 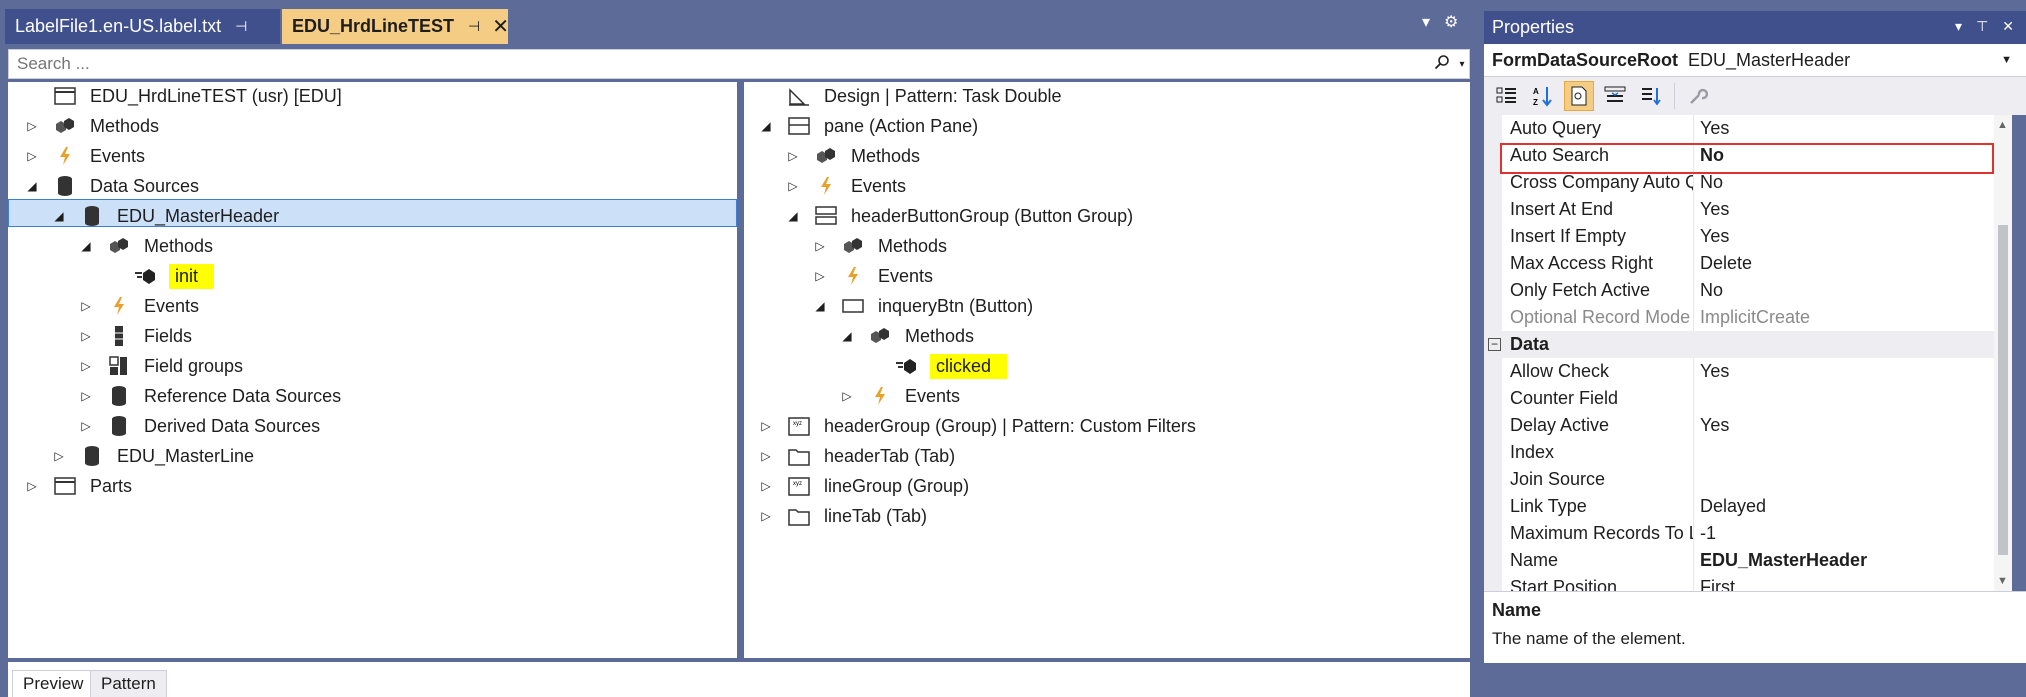 I want to click on tree-node: ▷ Reference Data Sources, so click(x=210, y=396).